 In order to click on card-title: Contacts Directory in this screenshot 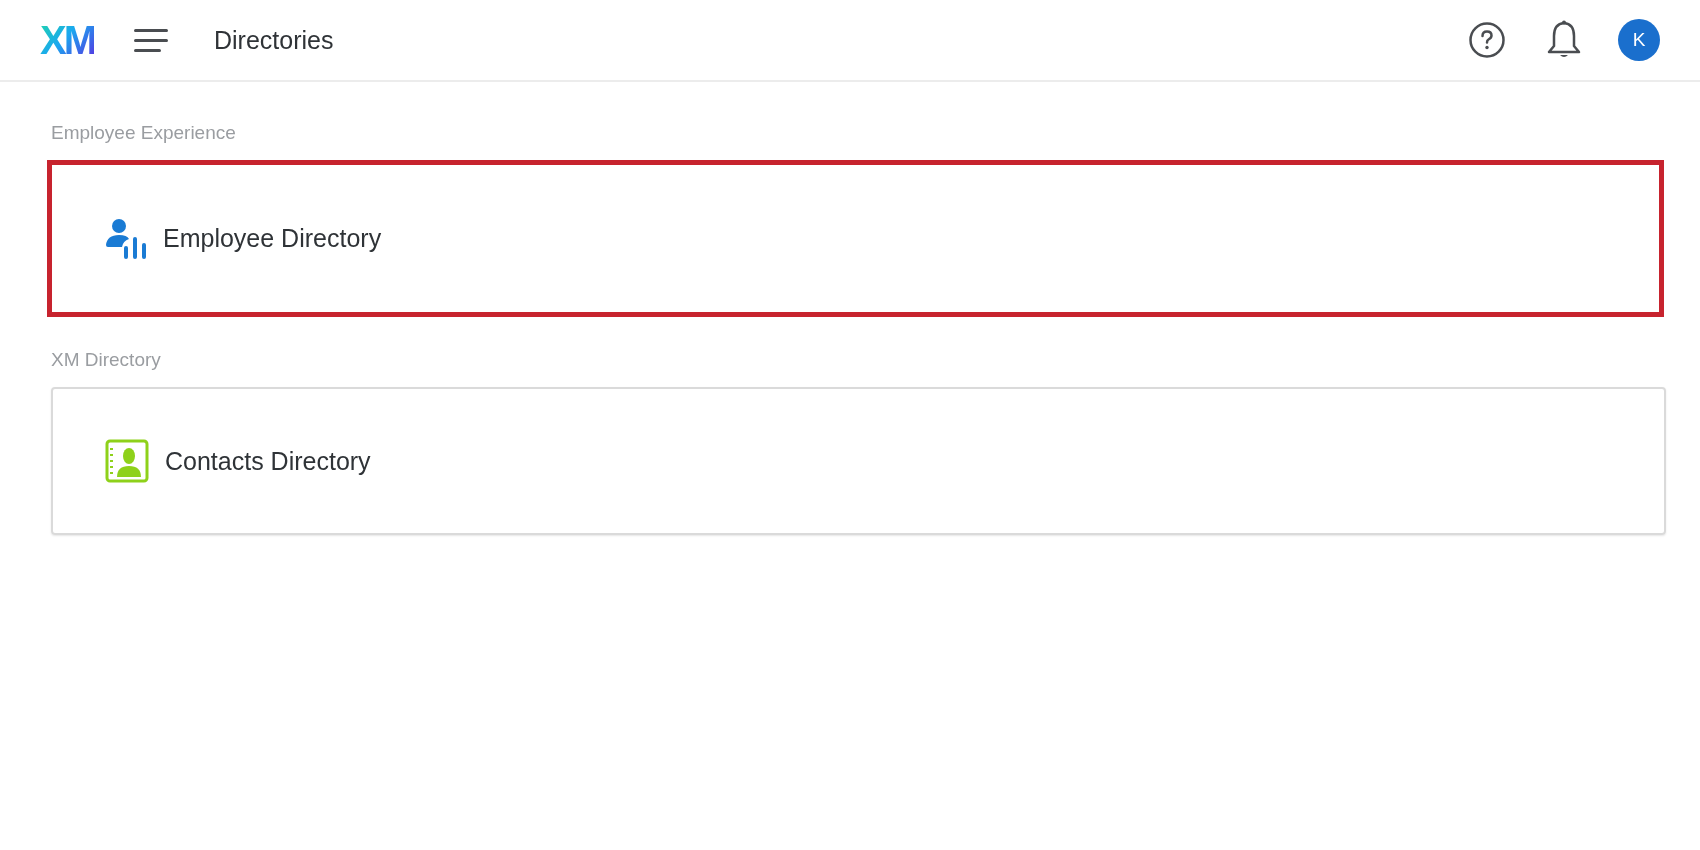, I will do `click(268, 461)`.